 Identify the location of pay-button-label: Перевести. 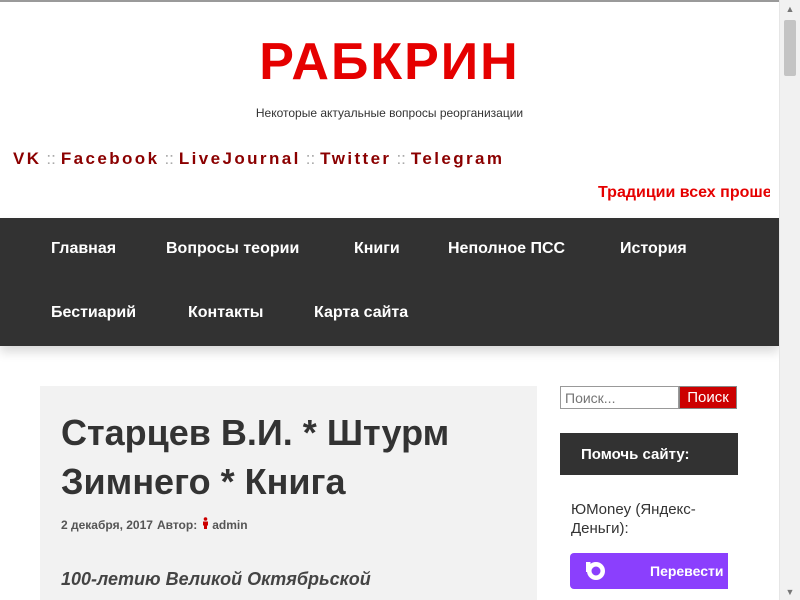
(687, 571).